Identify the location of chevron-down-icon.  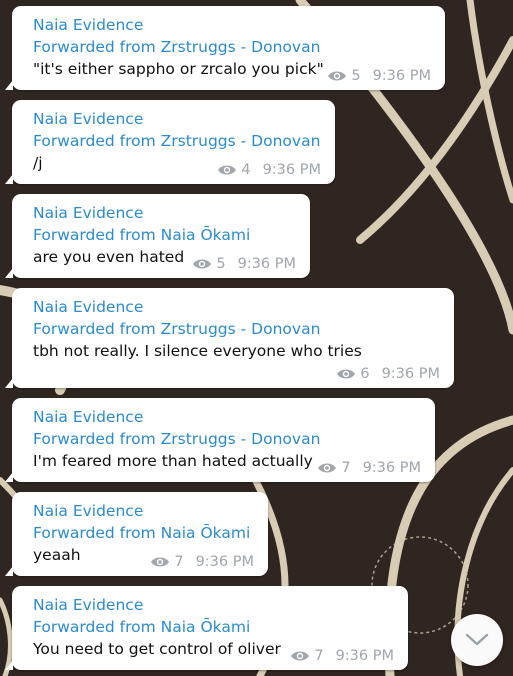
(477, 639).